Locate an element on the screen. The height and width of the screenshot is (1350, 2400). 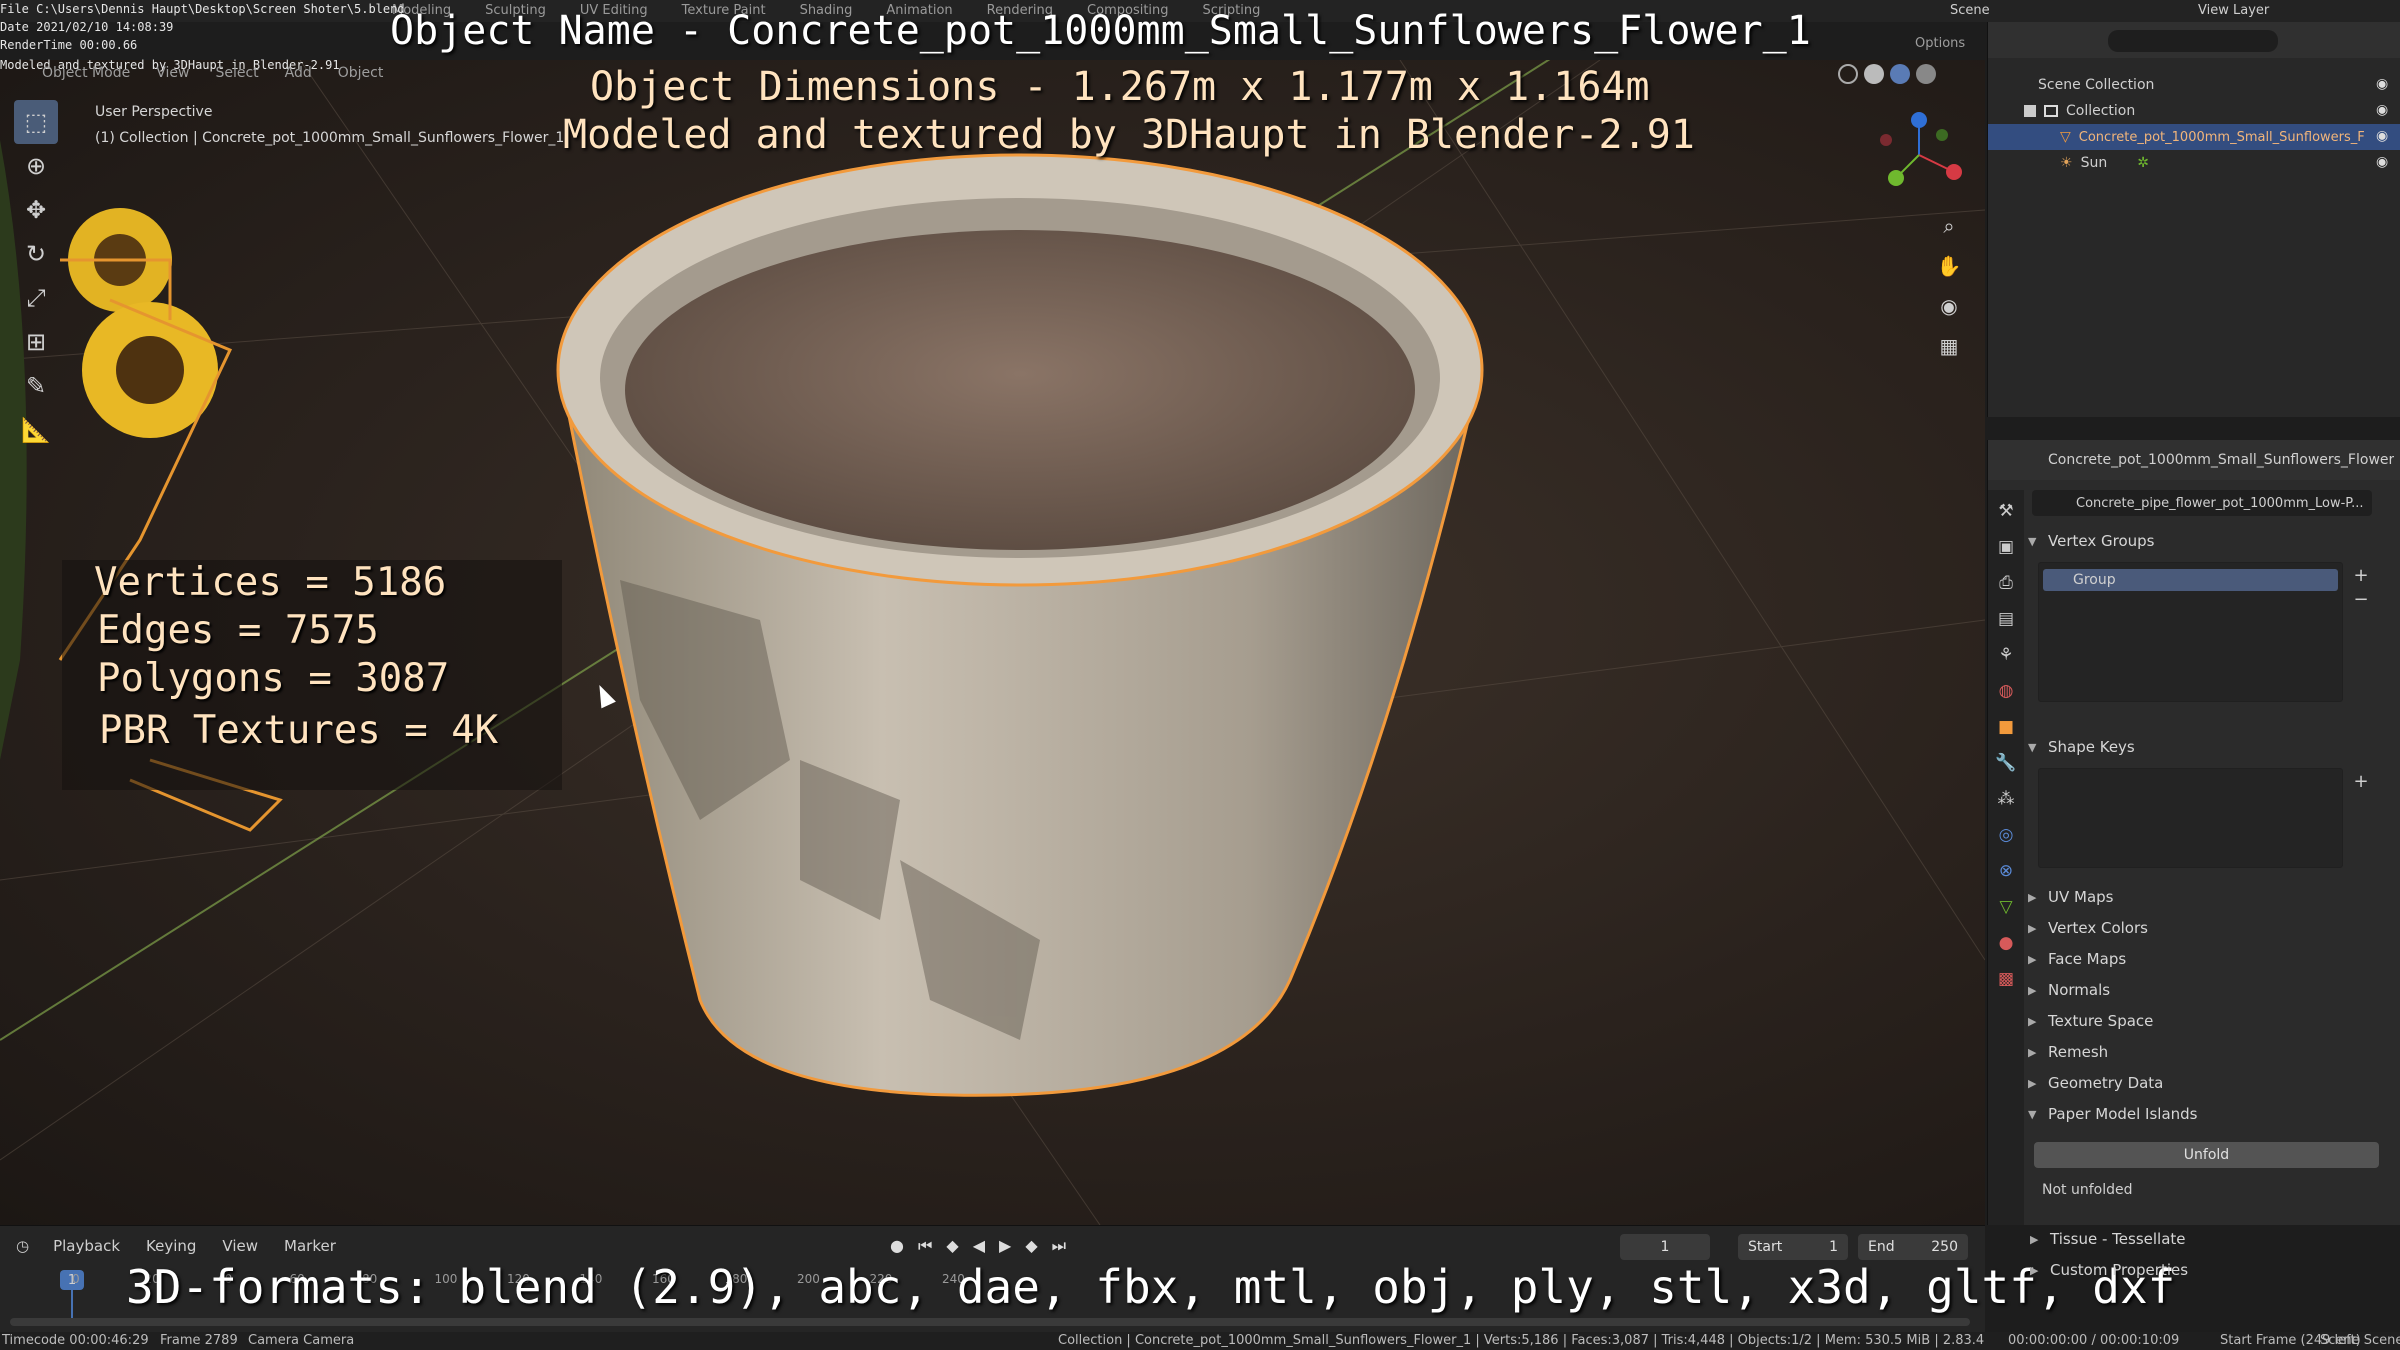
annotate-tool-icon: ✎ is located at coordinates (36, 386).